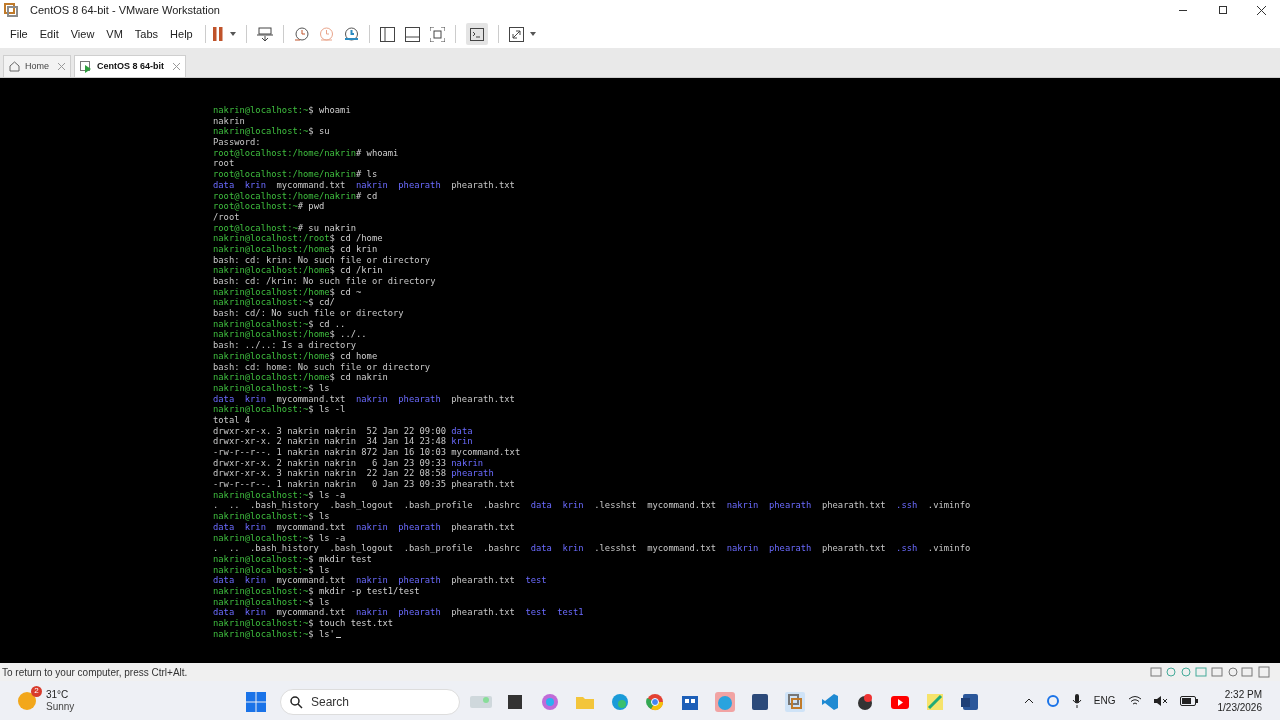 This screenshot has height=720, width=1280. What do you see at coordinates (130, 66) in the screenshot?
I see `tab: CentOS 8 64-bit` at bounding box center [130, 66].